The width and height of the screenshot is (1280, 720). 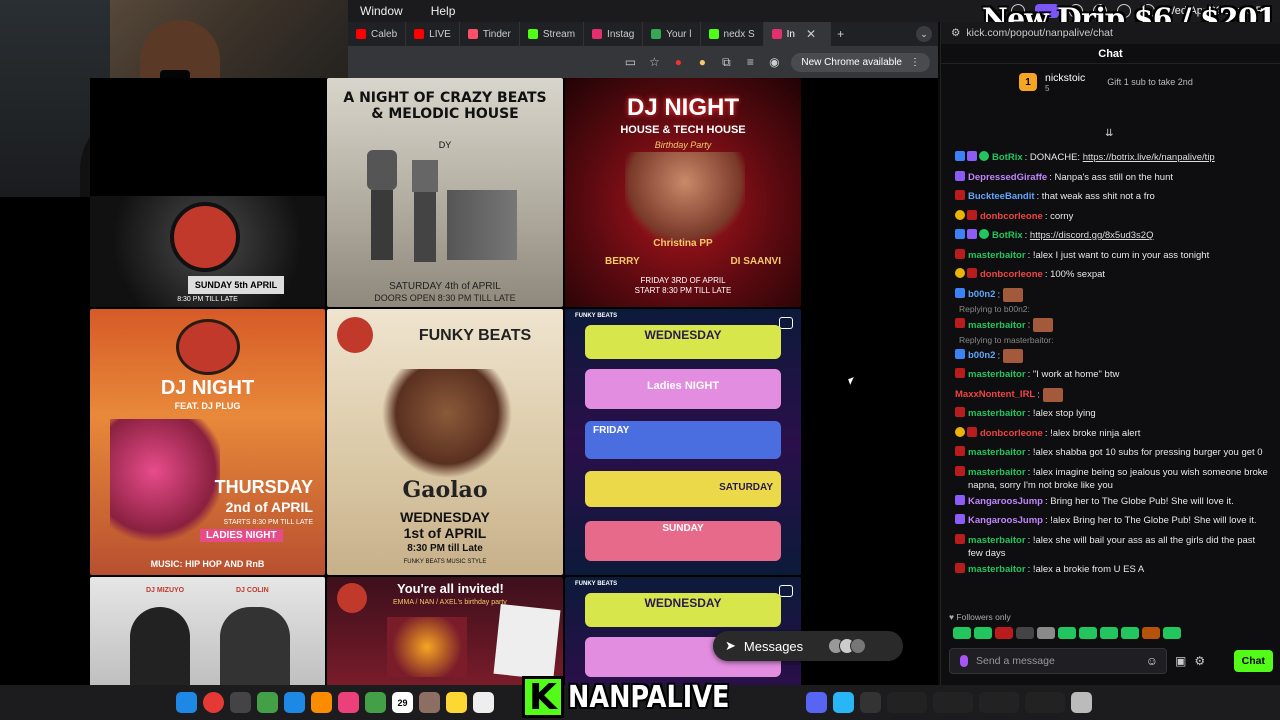 What do you see at coordinates (381, 11) in the screenshot?
I see `menu-window: Window` at bounding box center [381, 11].